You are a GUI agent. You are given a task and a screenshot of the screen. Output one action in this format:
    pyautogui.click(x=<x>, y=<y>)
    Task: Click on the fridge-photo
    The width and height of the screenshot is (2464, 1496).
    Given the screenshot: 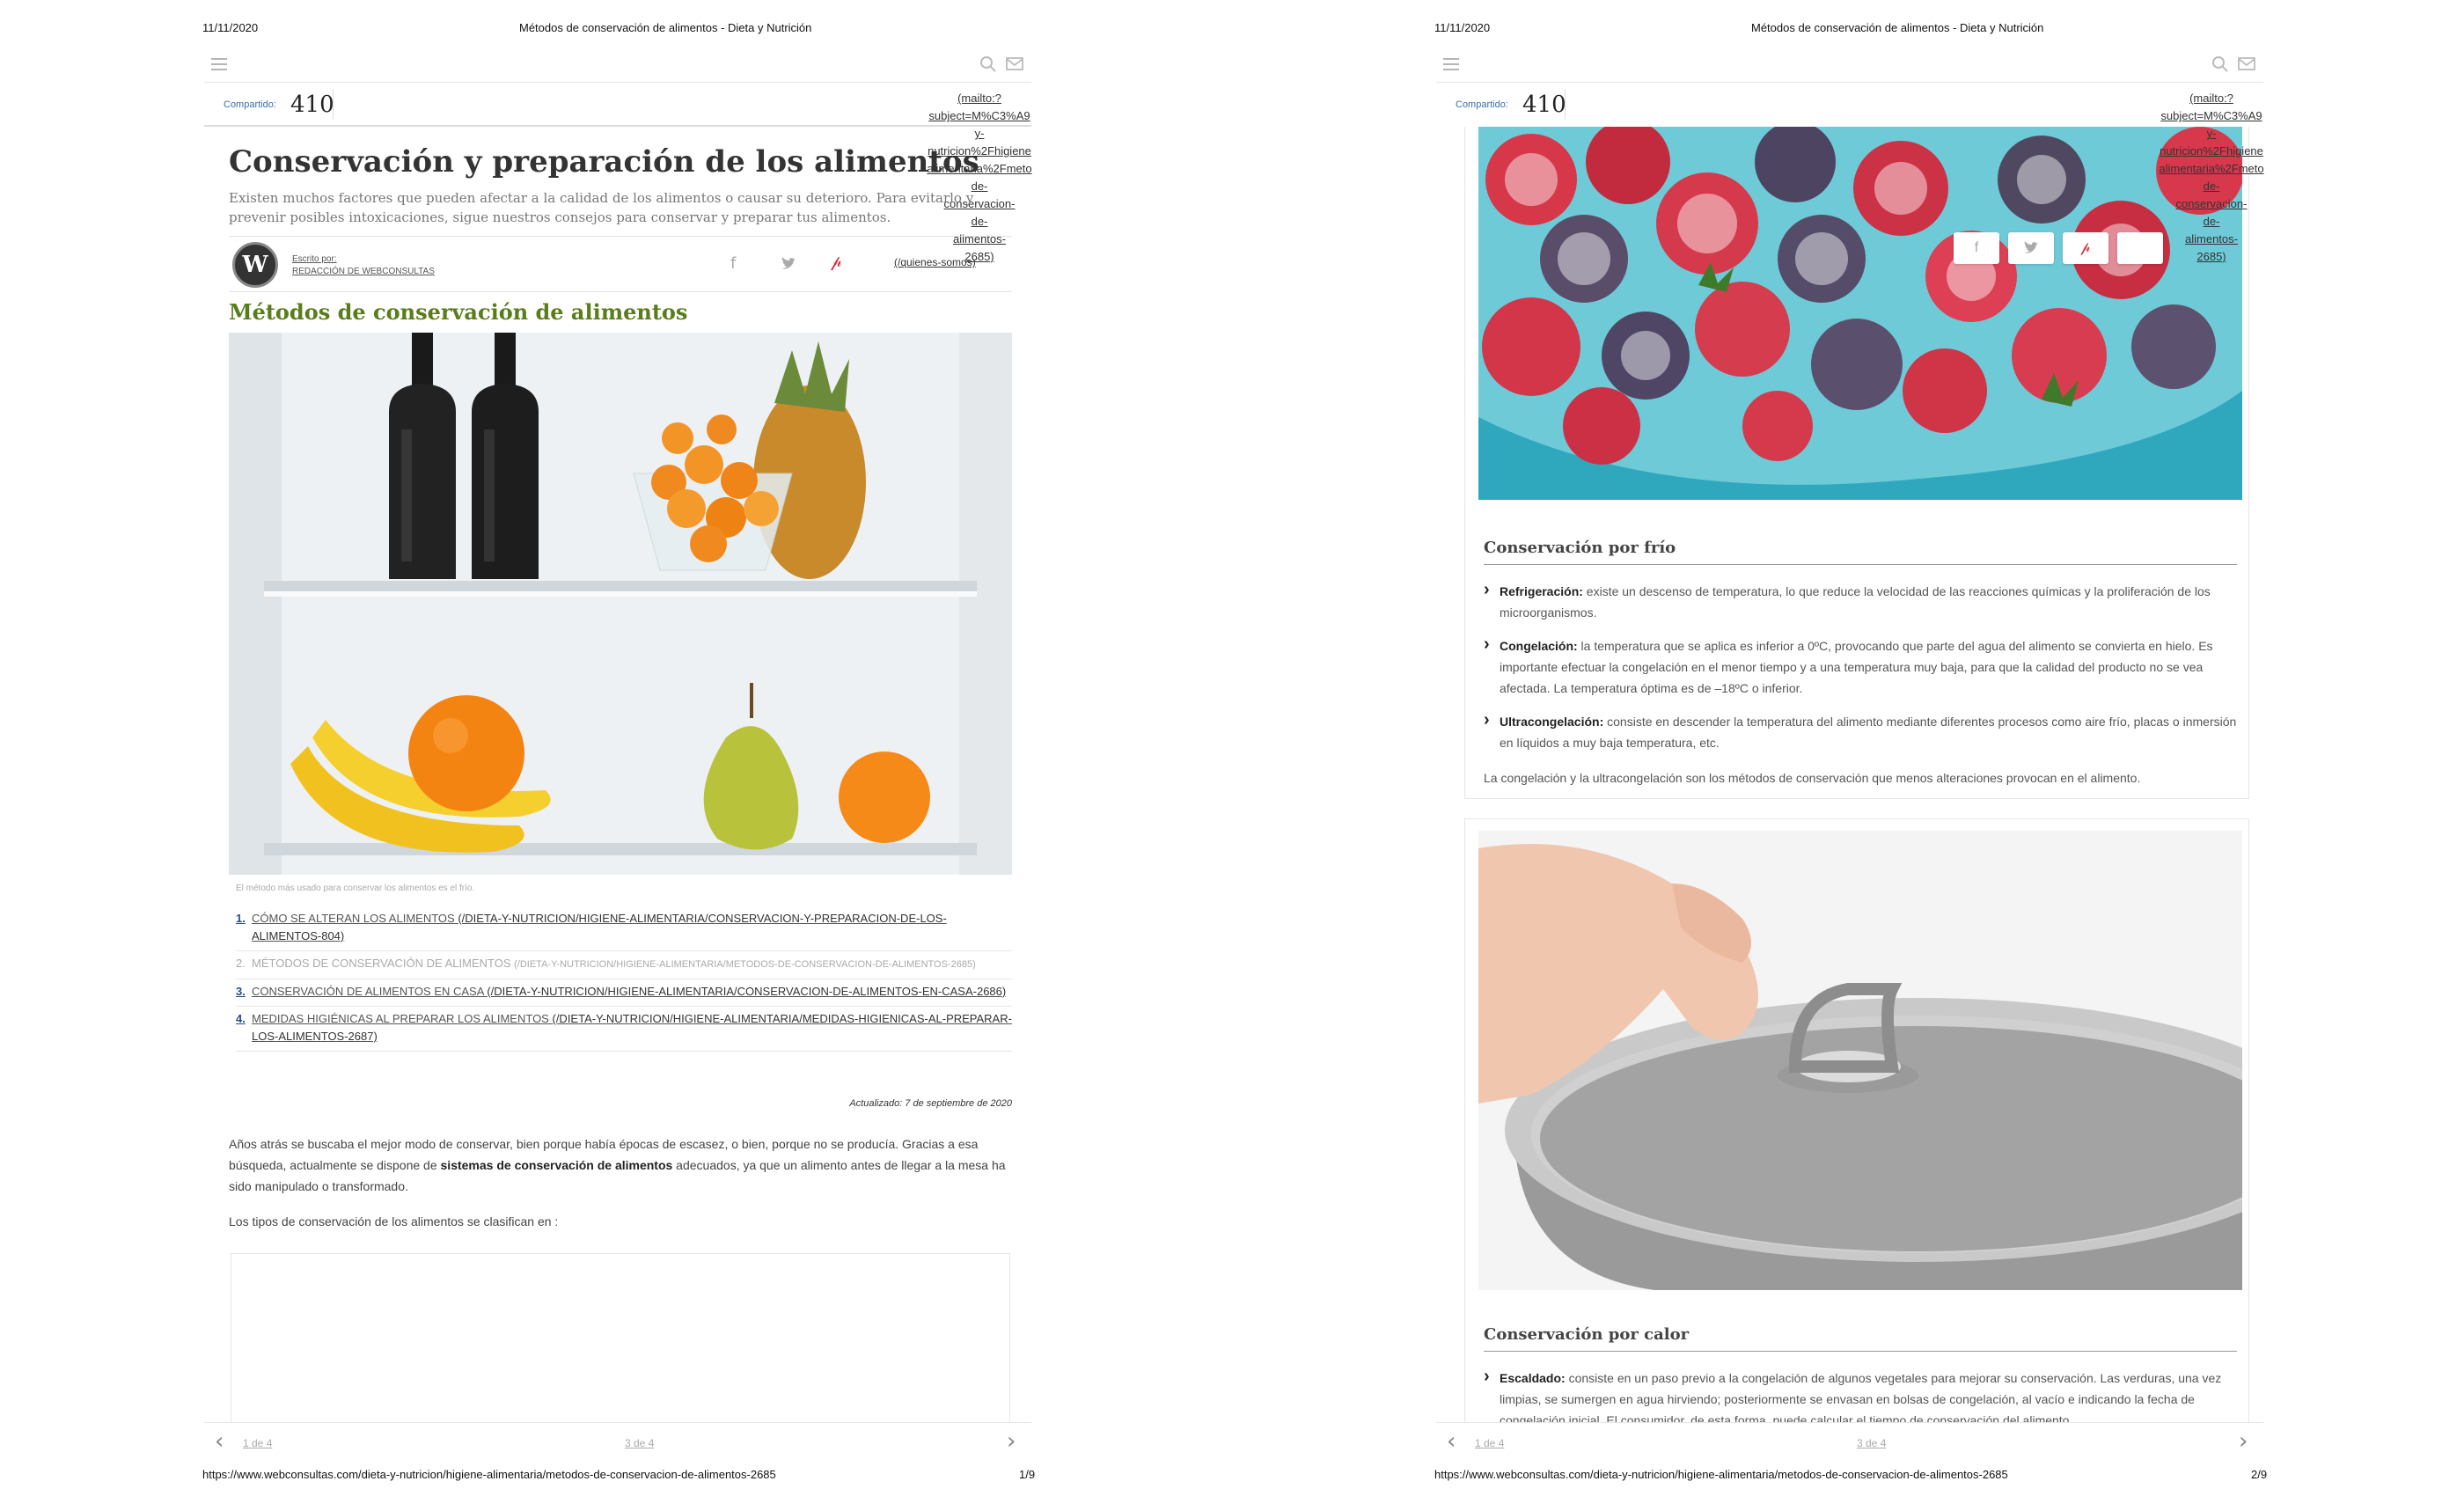 What is the action you would take?
    pyautogui.click(x=620, y=604)
    